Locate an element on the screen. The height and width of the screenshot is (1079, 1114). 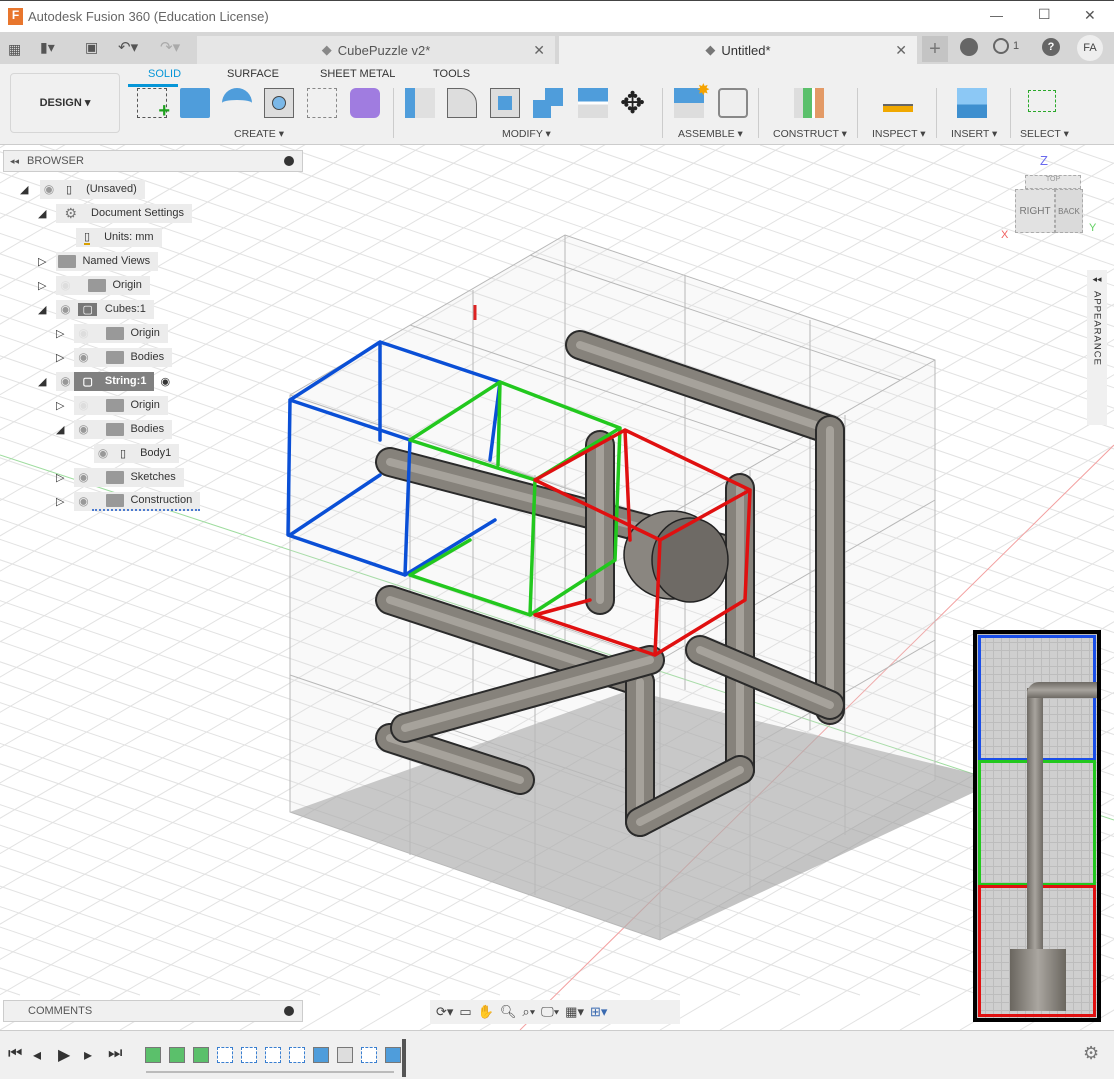
create-form-icon is located at coordinates (365, 103).